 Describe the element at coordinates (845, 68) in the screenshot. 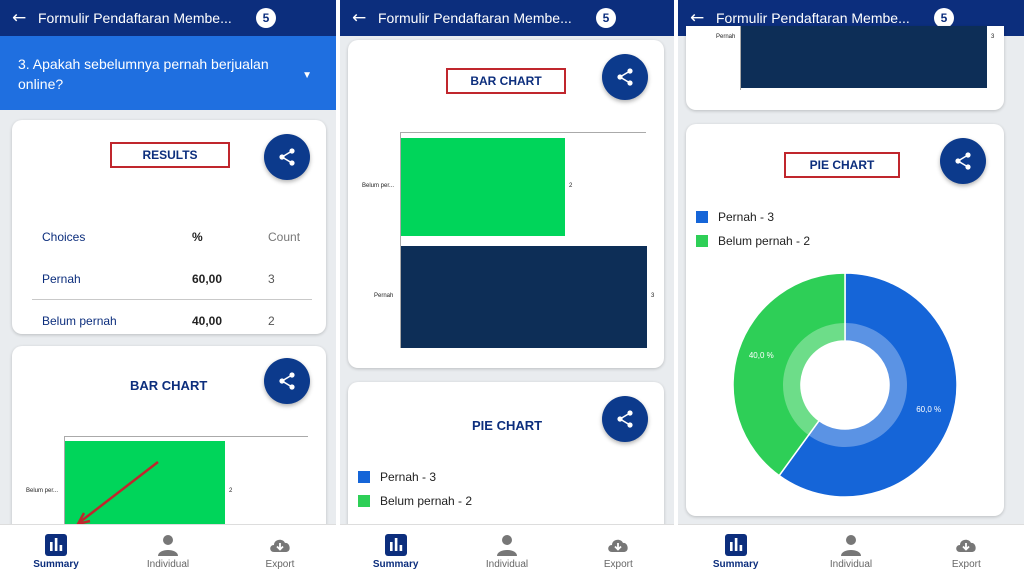

I see `bar-chart-card-partial: Pernah 3` at that location.